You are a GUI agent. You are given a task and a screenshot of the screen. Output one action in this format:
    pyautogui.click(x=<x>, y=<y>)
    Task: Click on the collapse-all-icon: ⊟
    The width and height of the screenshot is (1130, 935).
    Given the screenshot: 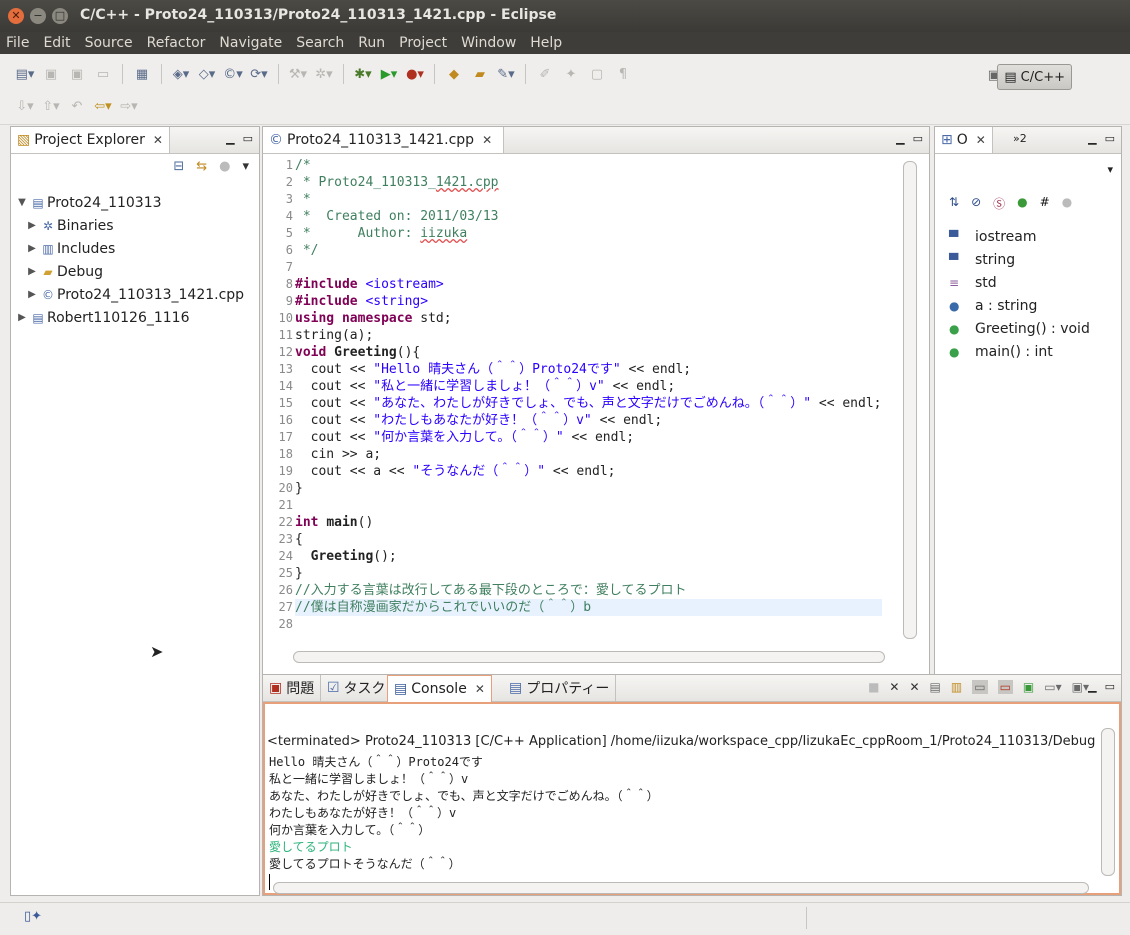 What is the action you would take?
    pyautogui.click(x=178, y=166)
    